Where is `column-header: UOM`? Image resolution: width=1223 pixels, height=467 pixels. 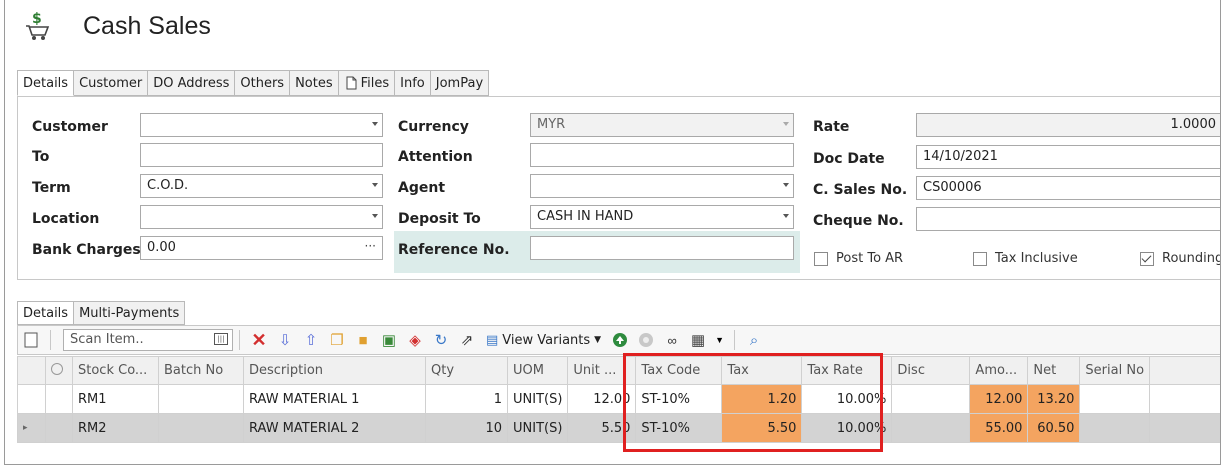
column-header: UOM is located at coordinates (537, 370).